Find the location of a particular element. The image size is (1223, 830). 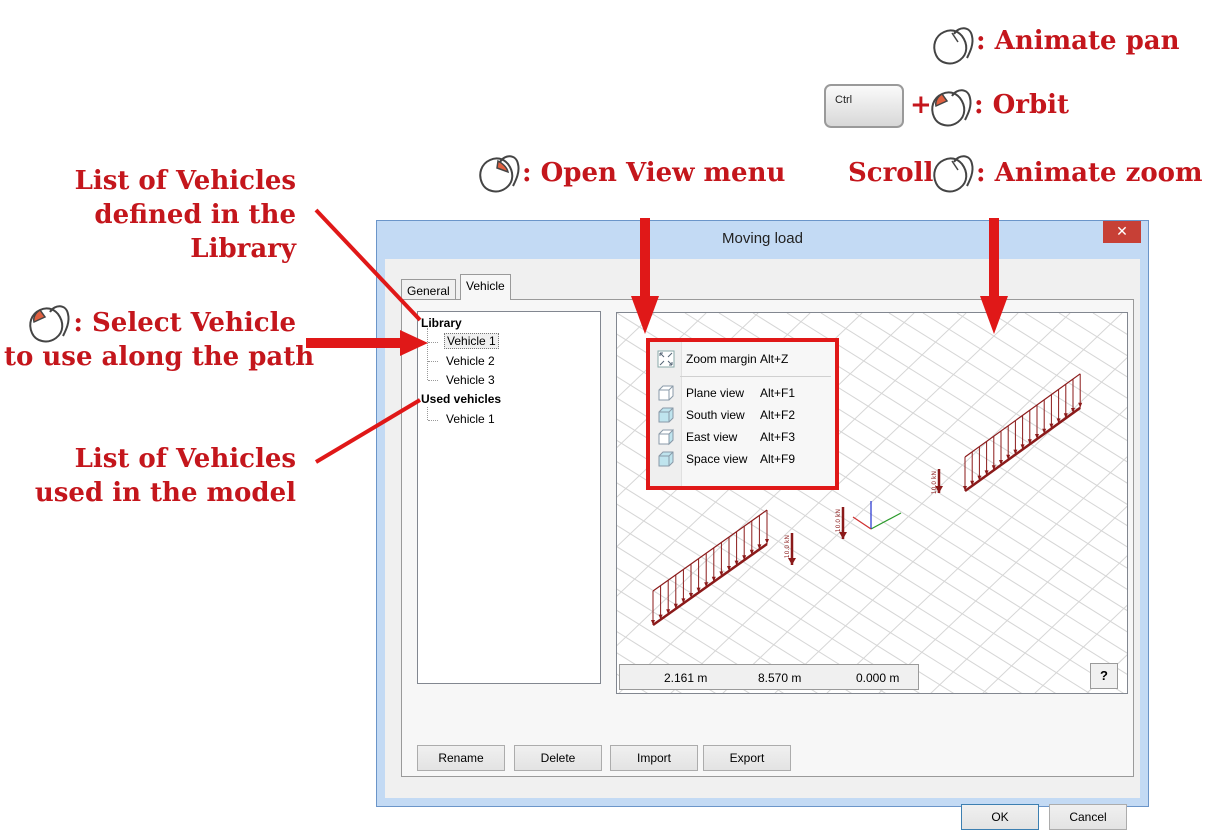

tree-root-library: Library is located at coordinates (441, 323).